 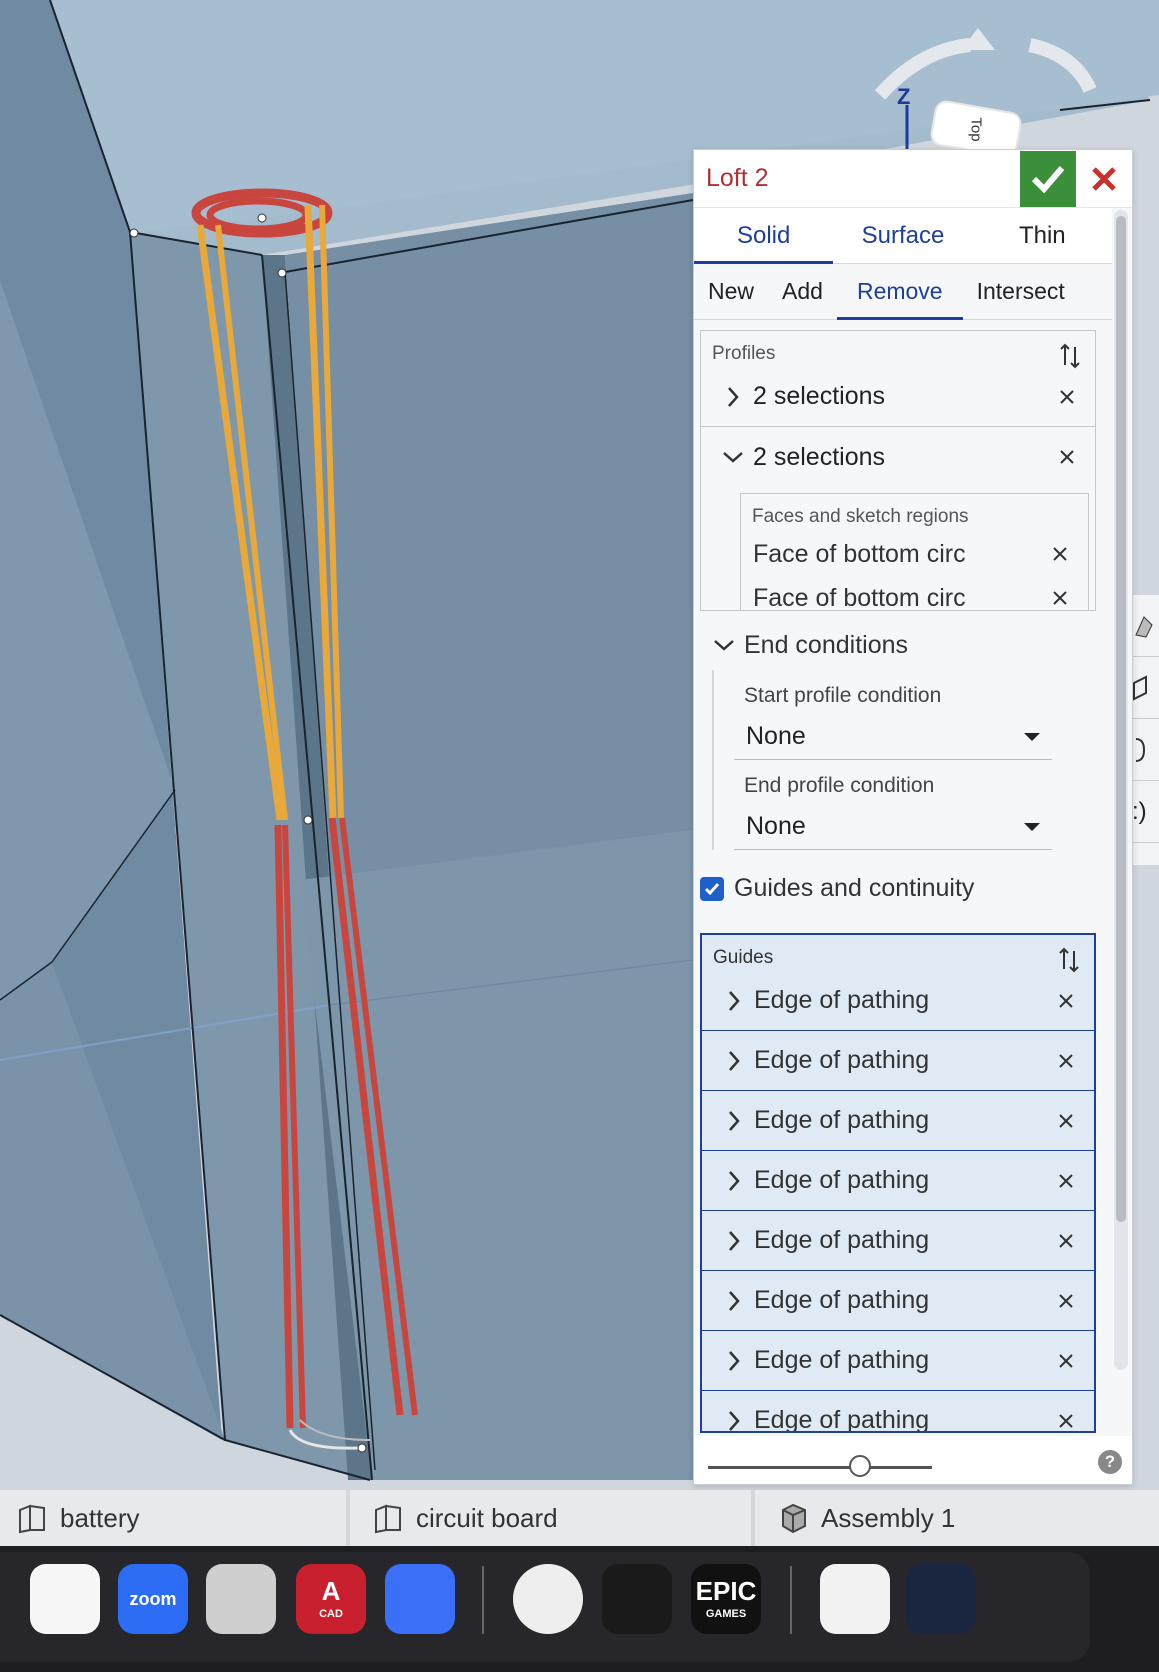 I want to click on macos-dock: zoom A CAD EPIC GAMES, so click(x=545, y=1607).